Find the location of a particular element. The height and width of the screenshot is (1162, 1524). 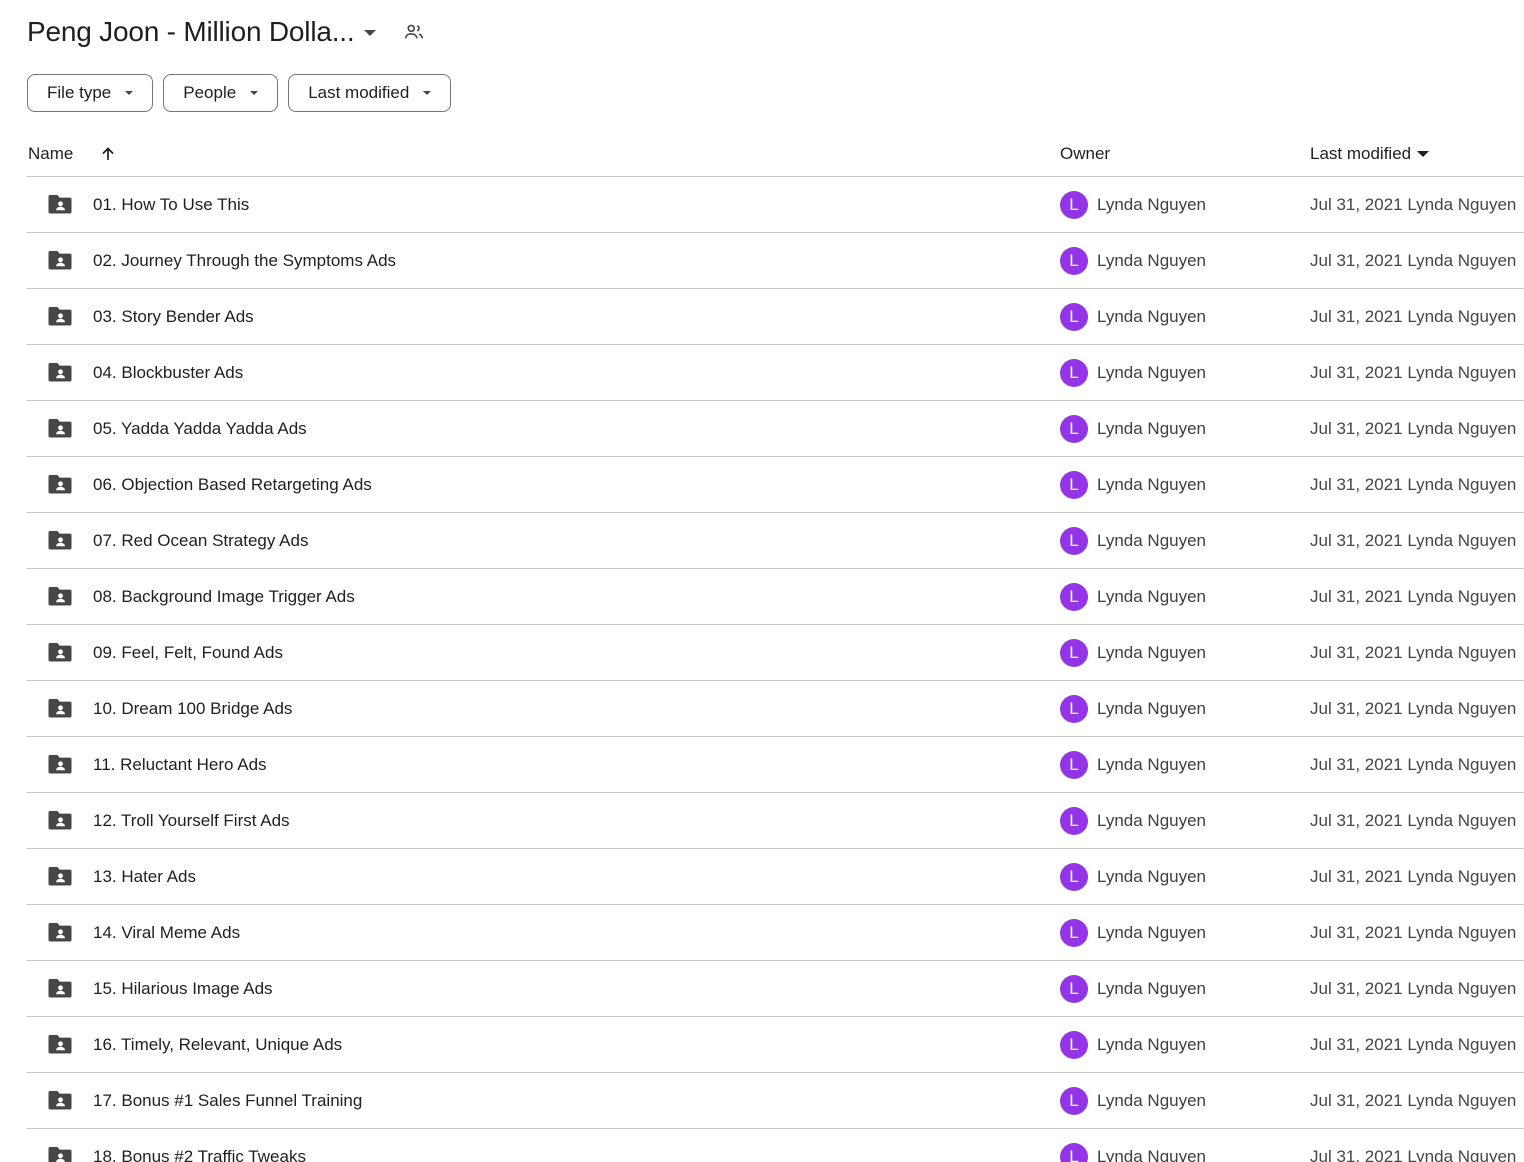

file-name: 15. Hilarious Image Ads is located at coordinates (183, 988).